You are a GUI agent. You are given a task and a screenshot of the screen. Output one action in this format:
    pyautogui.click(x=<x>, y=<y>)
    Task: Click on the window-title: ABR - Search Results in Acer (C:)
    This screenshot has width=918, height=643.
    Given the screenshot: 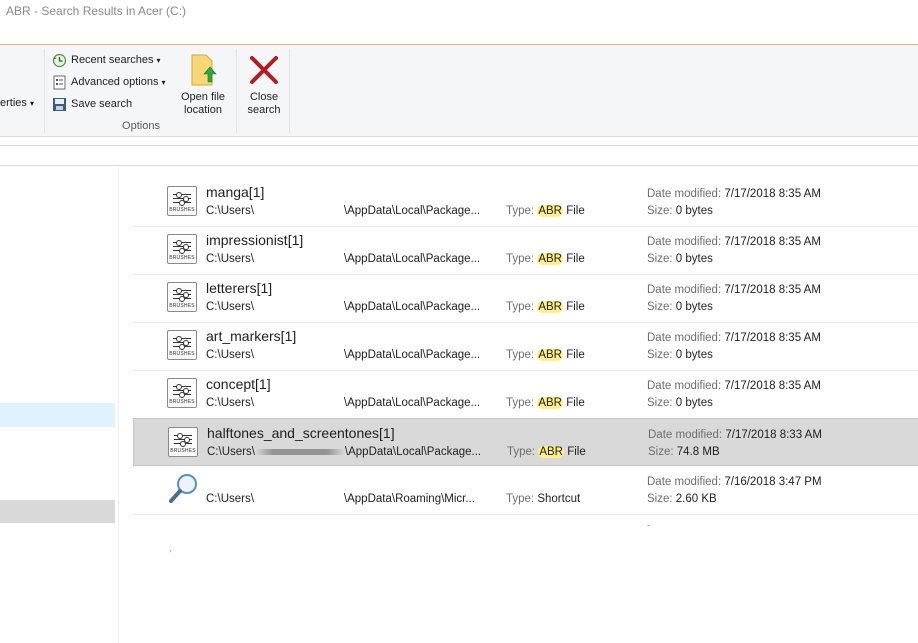 What is the action you would take?
    pyautogui.click(x=96, y=11)
    